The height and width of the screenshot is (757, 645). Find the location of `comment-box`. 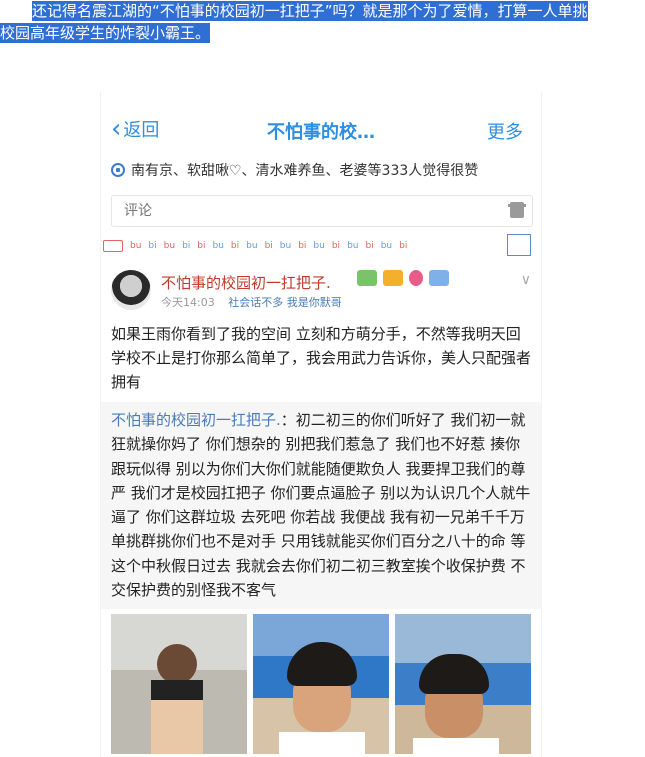

comment-box is located at coordinates (322, 211).